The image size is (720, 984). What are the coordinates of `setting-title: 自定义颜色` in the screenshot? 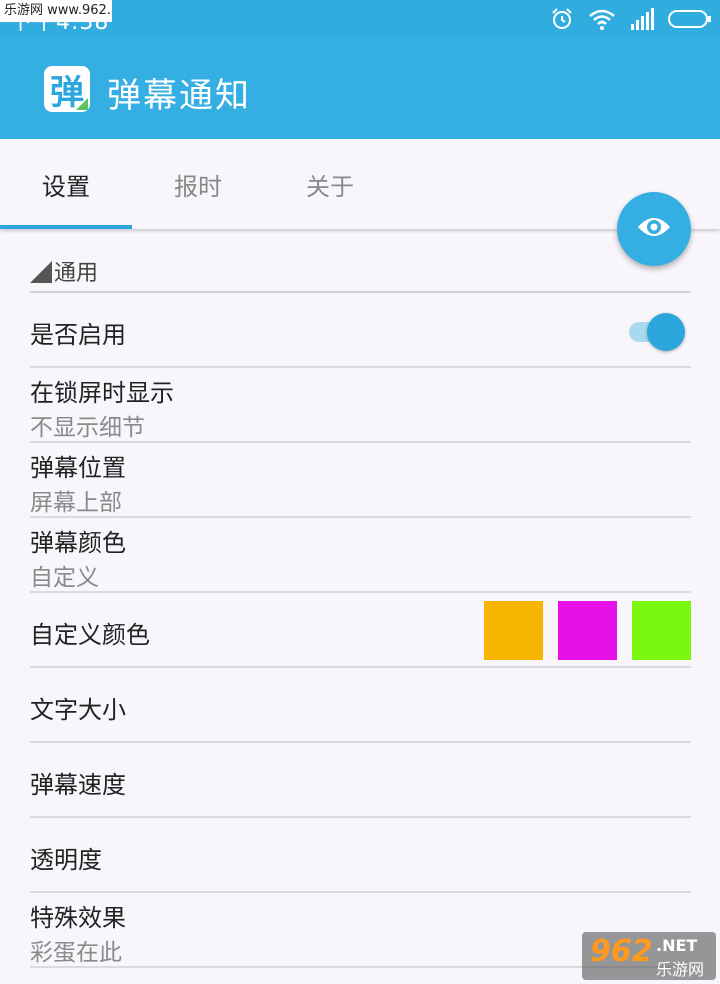 It's located at (90, 635).